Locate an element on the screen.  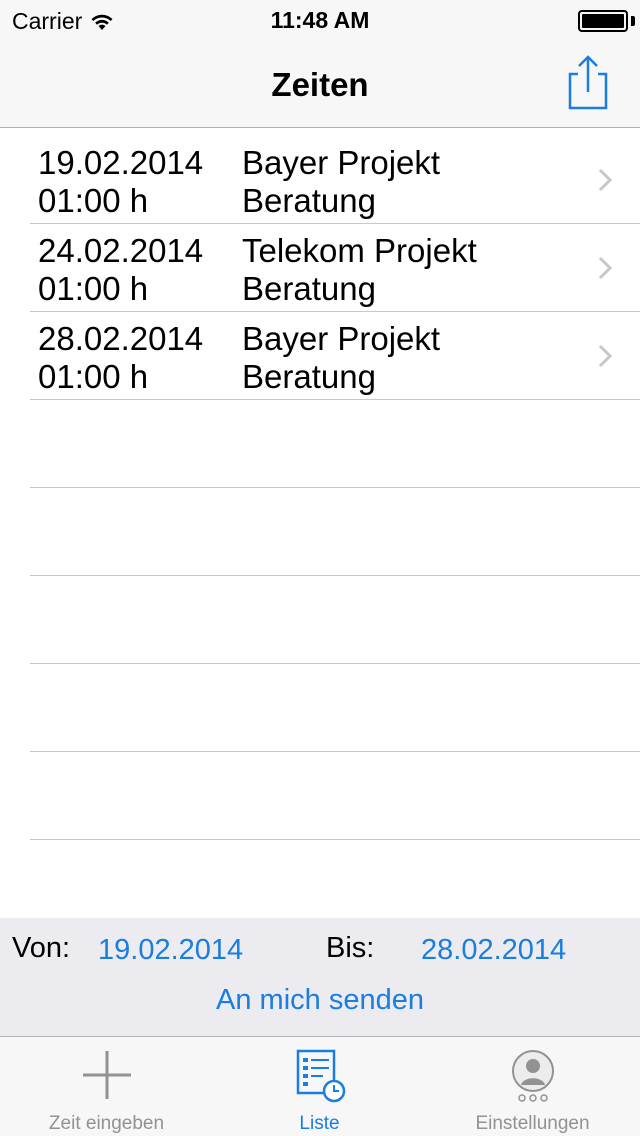
bis-date-button: 28.02.2014 is located at coordinates (493, 950).